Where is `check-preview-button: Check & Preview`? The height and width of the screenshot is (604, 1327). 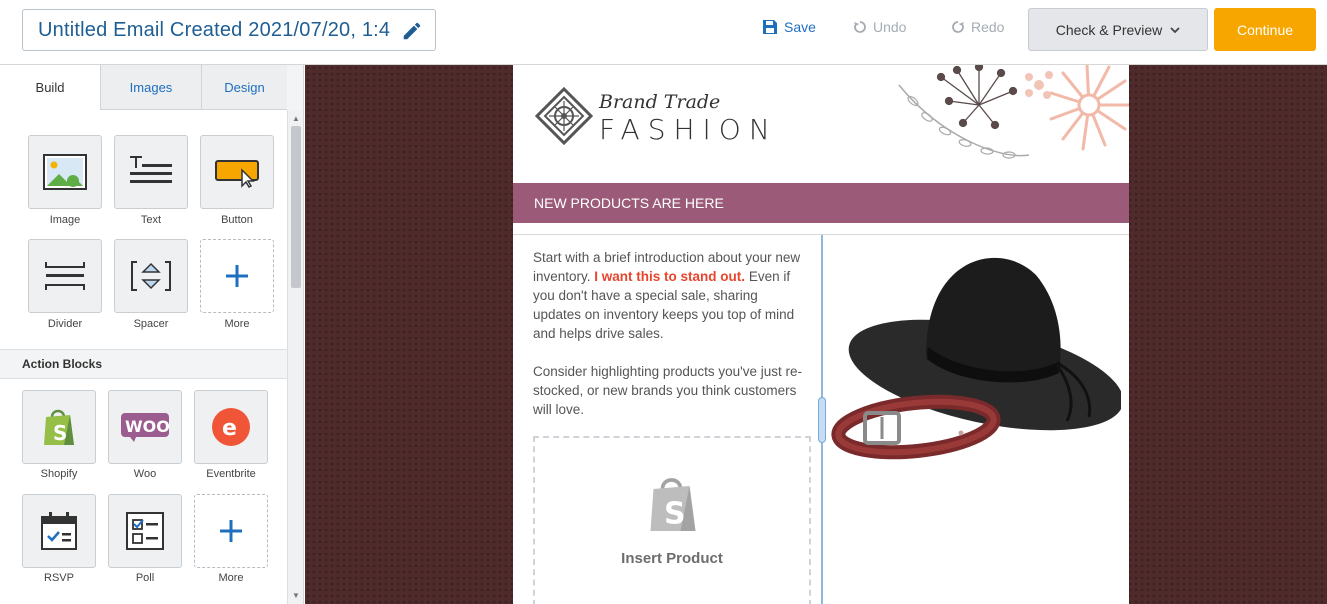
check-preview-button: Check & Preview is located at coordinates (1118, 29).